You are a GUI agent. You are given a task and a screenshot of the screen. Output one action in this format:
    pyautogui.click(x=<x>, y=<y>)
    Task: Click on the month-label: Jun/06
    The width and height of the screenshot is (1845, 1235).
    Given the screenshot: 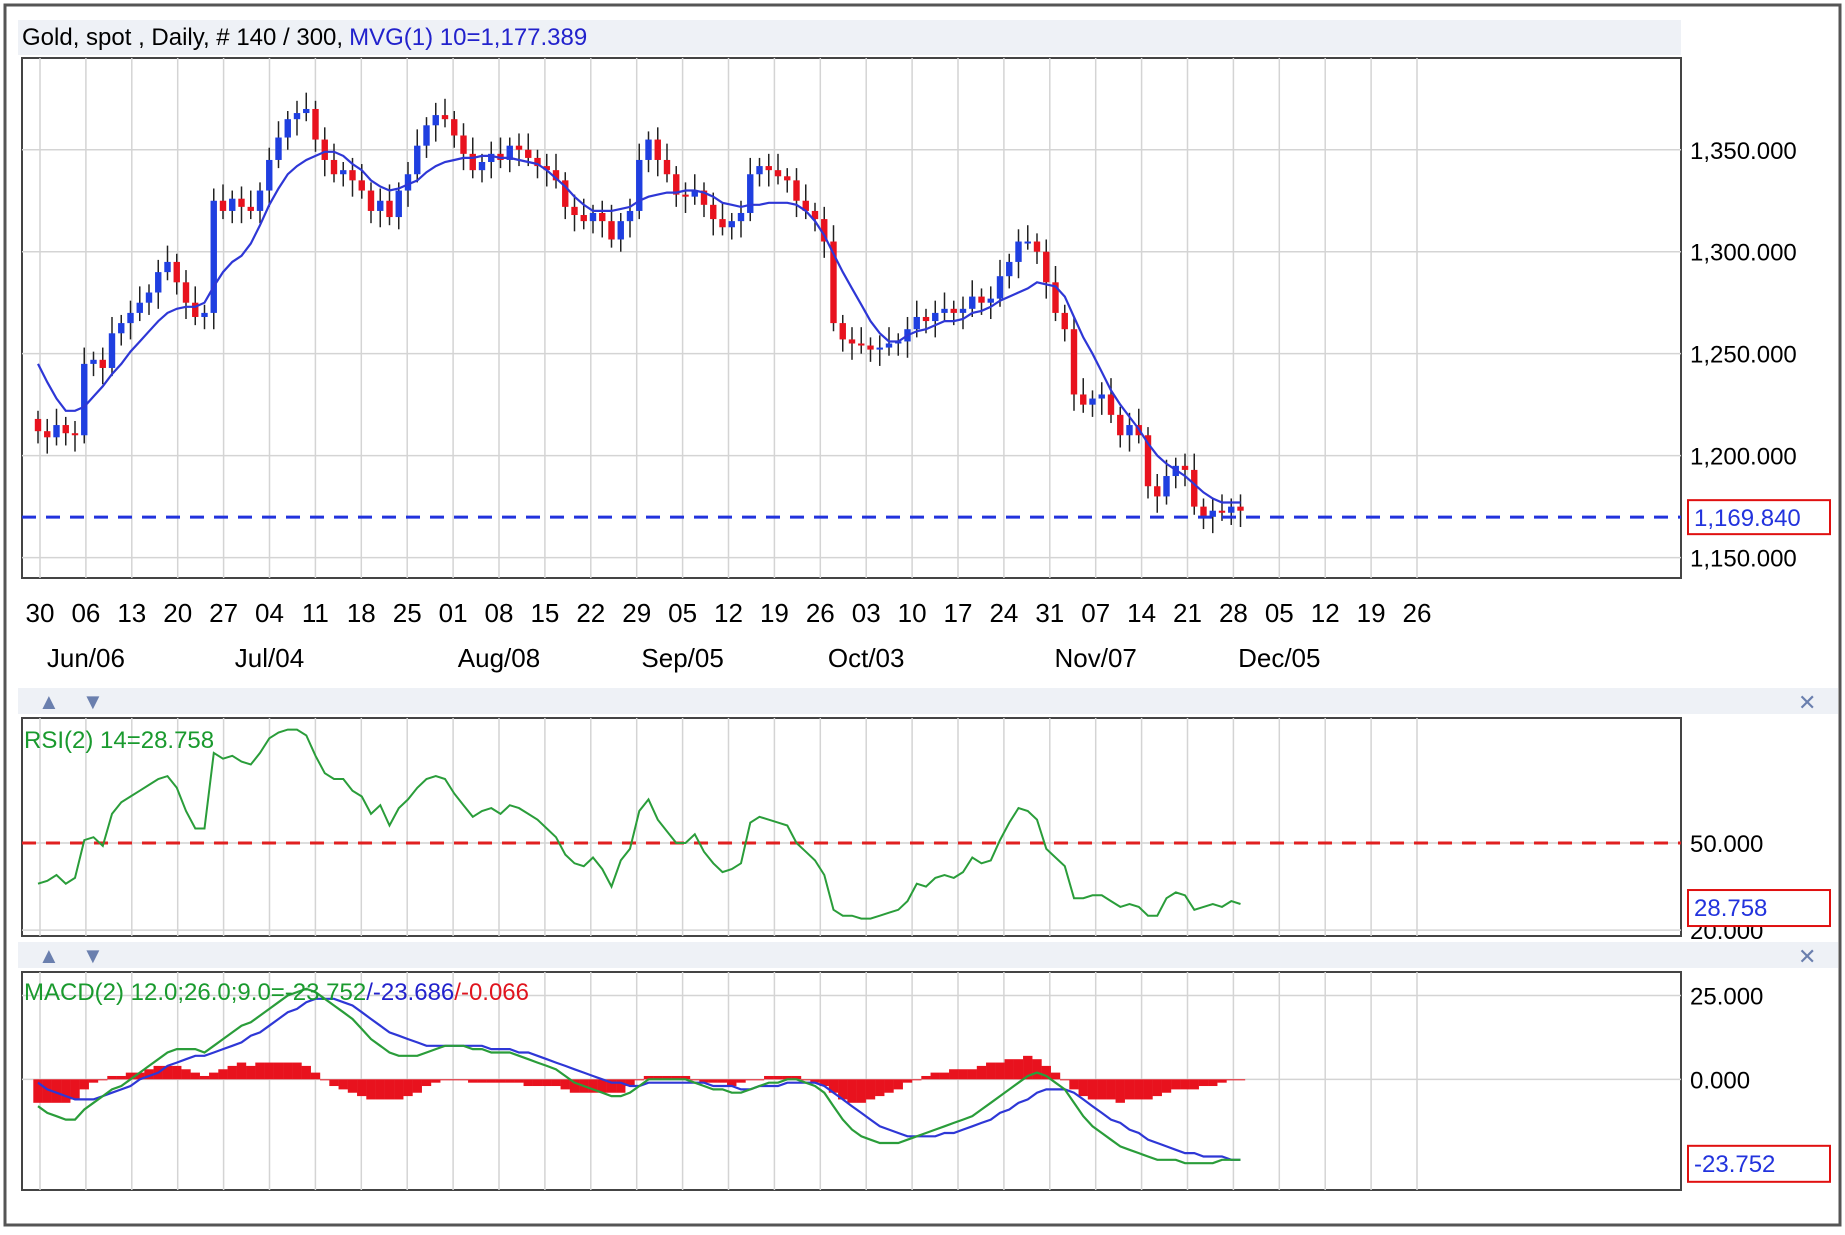 What is the action you would take?
    pyautogui.click(x=86, y=658)
    